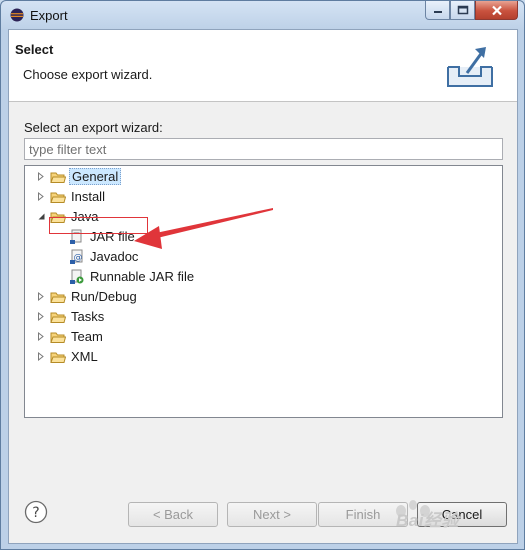  I want to click on tree-item-general: General, so click(78, 176).